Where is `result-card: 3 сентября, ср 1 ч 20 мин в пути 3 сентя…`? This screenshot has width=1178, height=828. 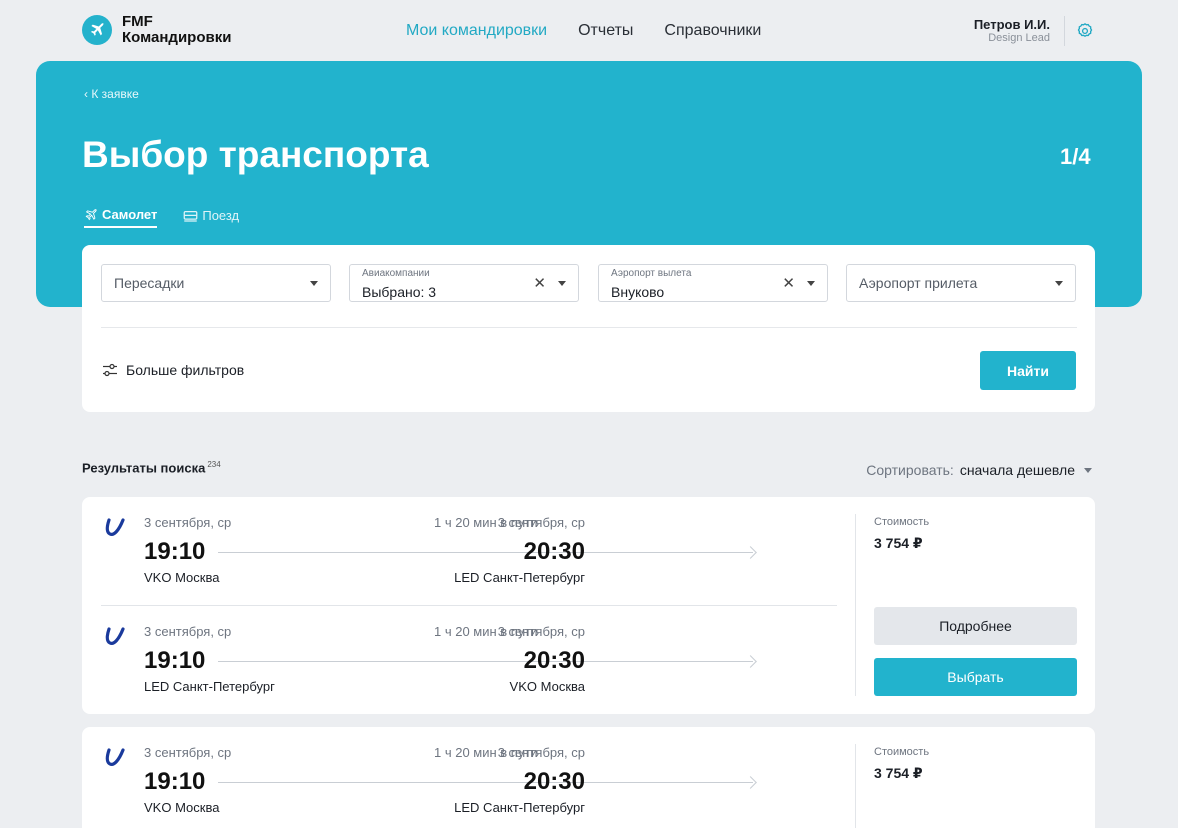
result-card: 3 сентября, ср 1 ч 20 мин в пути 3 сентя… is located at coordinates (588, 777).